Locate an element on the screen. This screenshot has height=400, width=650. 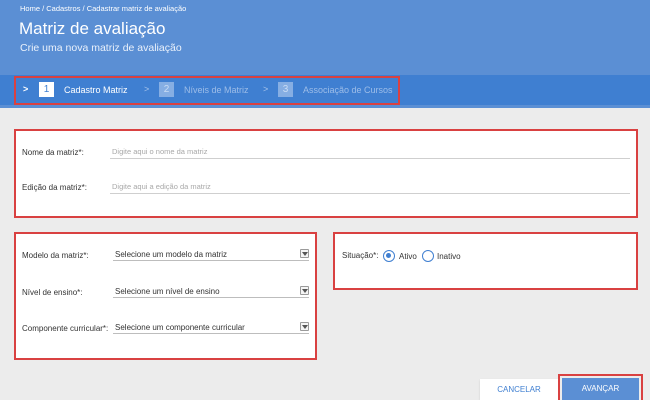
nivel-label: Nível de ensino*: is located at coordinates (52, 292).